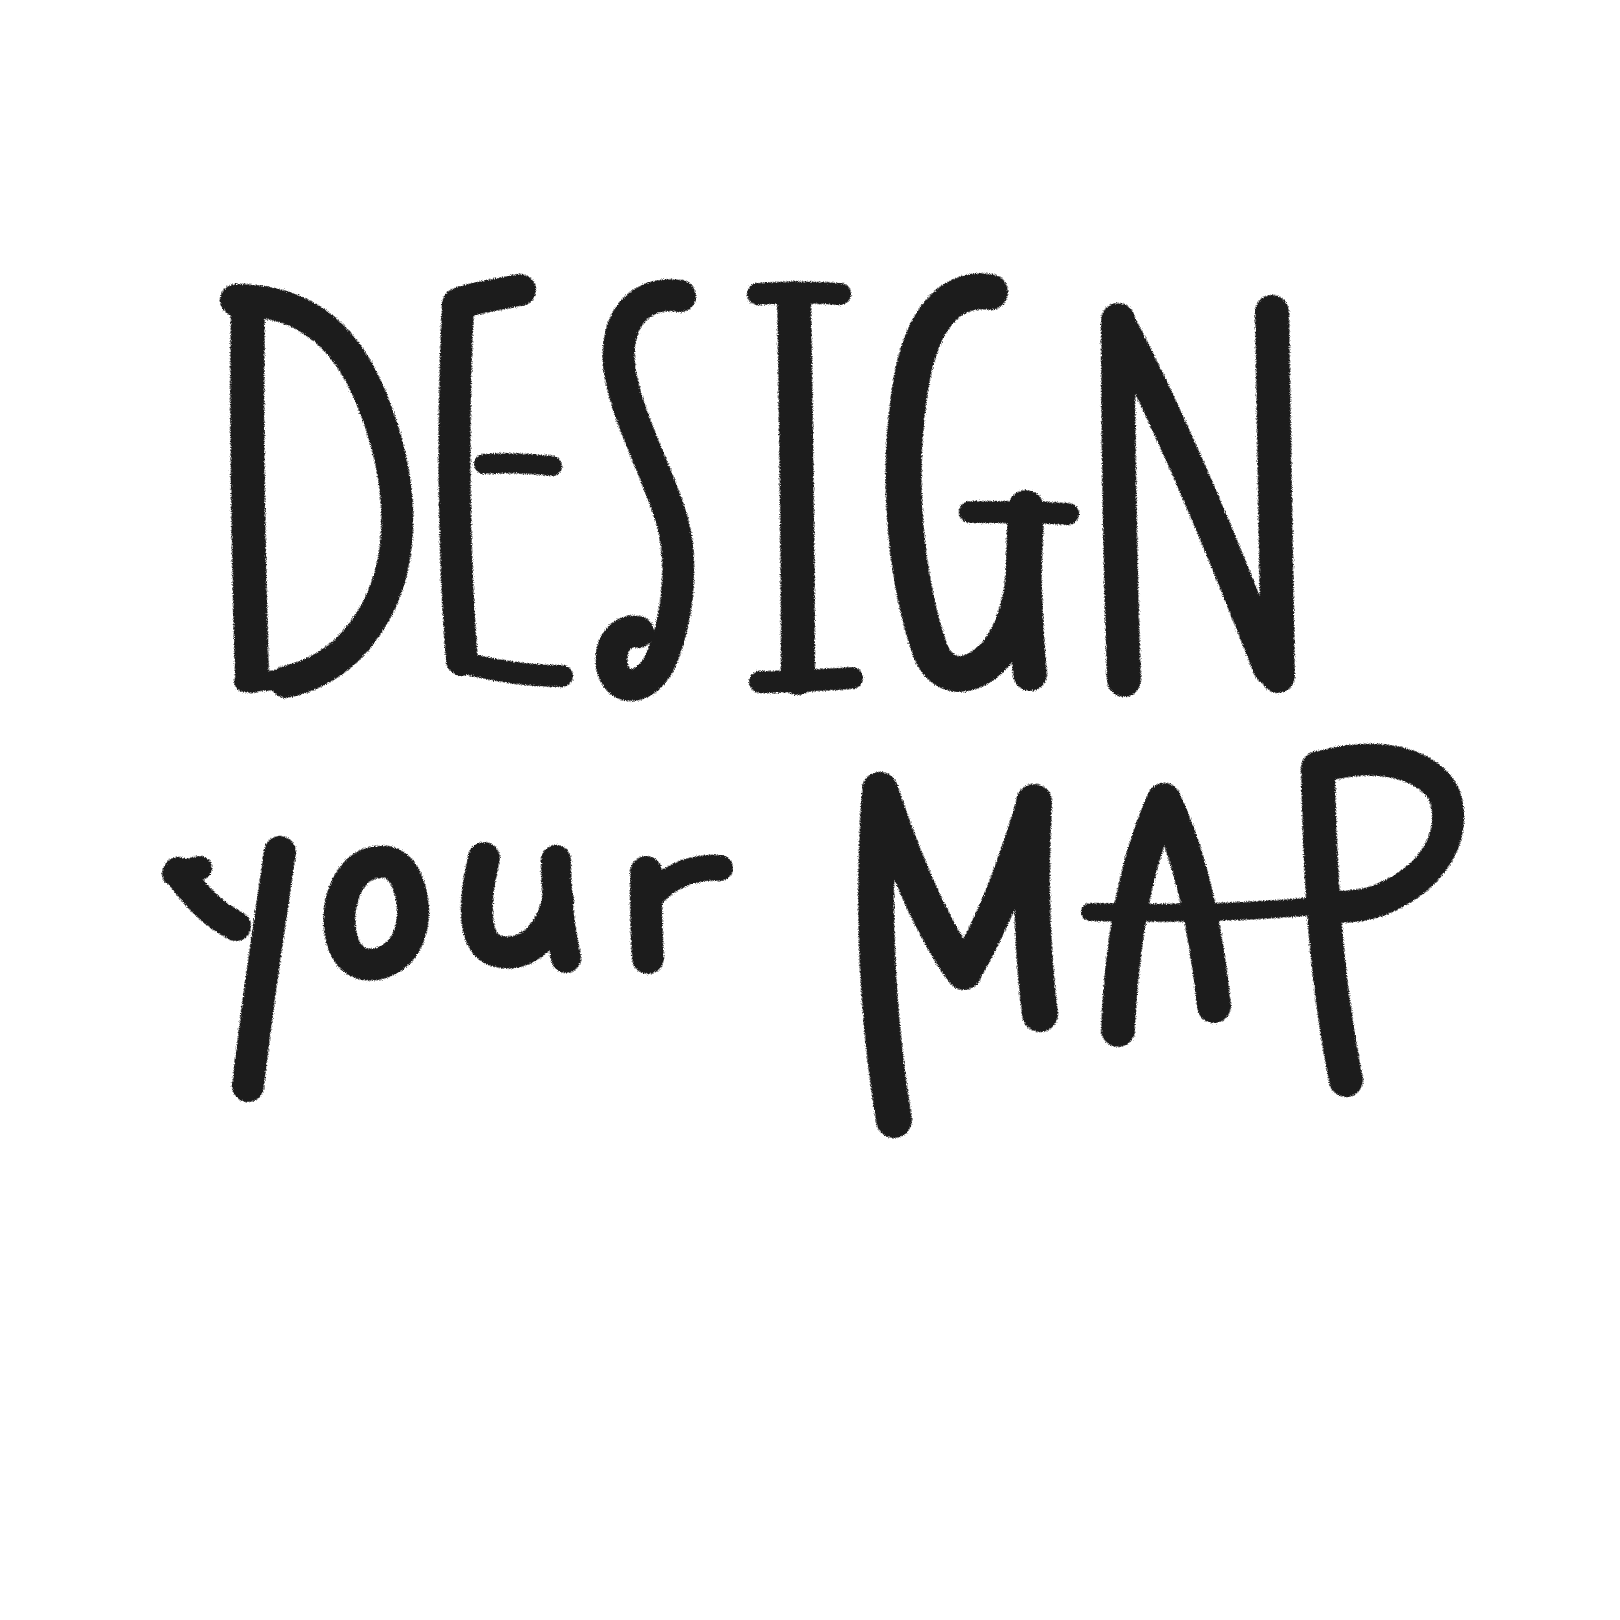 This screenshot has width=1620, height=1620. Describe the element at coordinates (1203, 915) in the screenshot. I see `letter-a` at that location.